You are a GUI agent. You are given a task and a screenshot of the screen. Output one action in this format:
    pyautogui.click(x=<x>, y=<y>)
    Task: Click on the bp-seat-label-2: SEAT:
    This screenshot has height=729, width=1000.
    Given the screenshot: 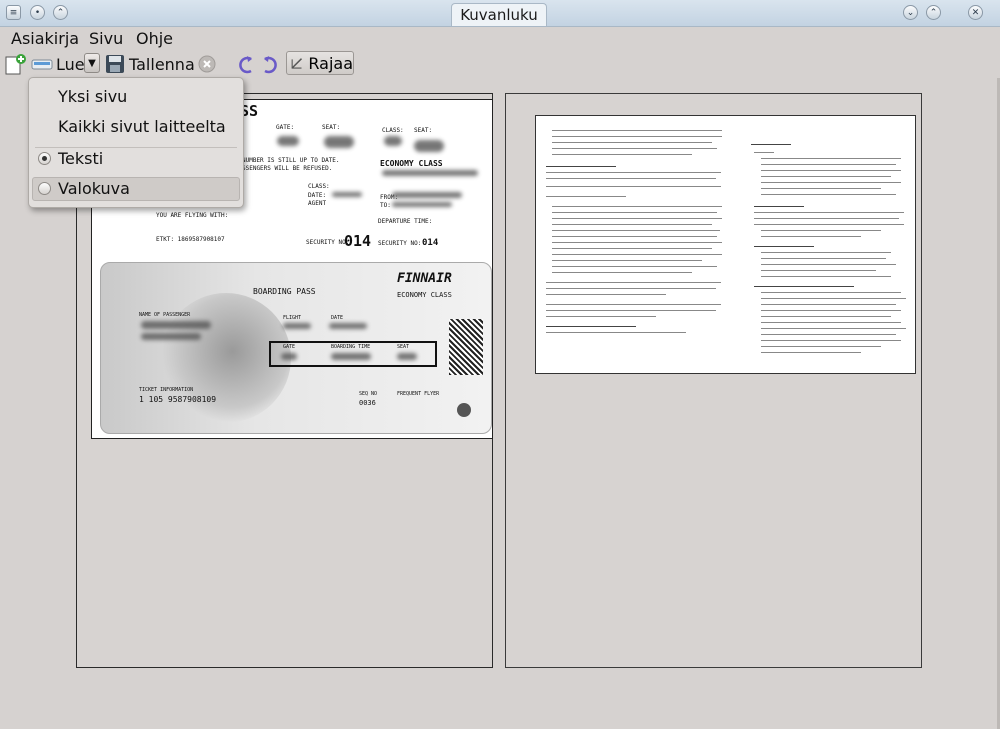 What is the action you would take?
    pyautogui.click(x=423, y=130)
    